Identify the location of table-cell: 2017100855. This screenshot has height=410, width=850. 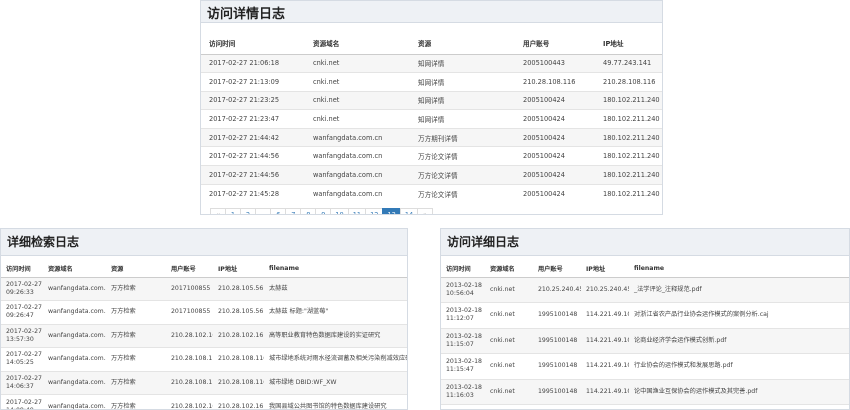
(189, 288).